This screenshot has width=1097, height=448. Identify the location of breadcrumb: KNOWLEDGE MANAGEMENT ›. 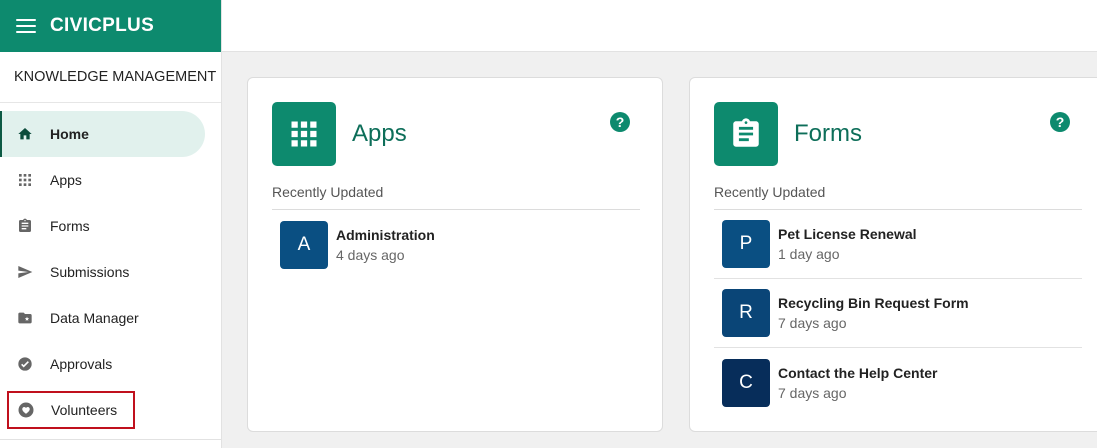
(110, 77).